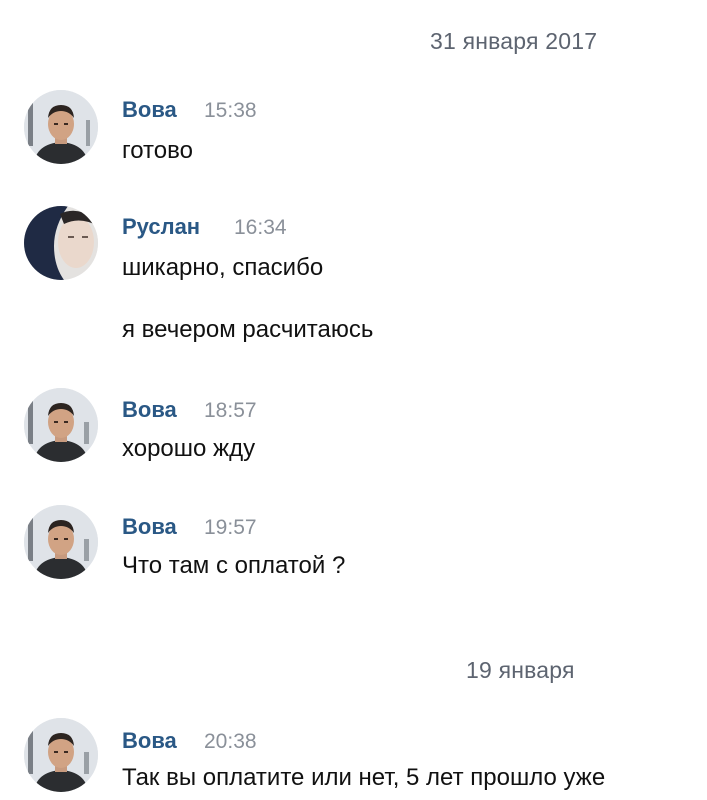 Image resolution: width=707 pixels, height=800 pixels. What do you see at coordinates (234, 565) in the screenshot?
I see `message-text: Что там с оплатой ?` at bounding box center [234, 565].